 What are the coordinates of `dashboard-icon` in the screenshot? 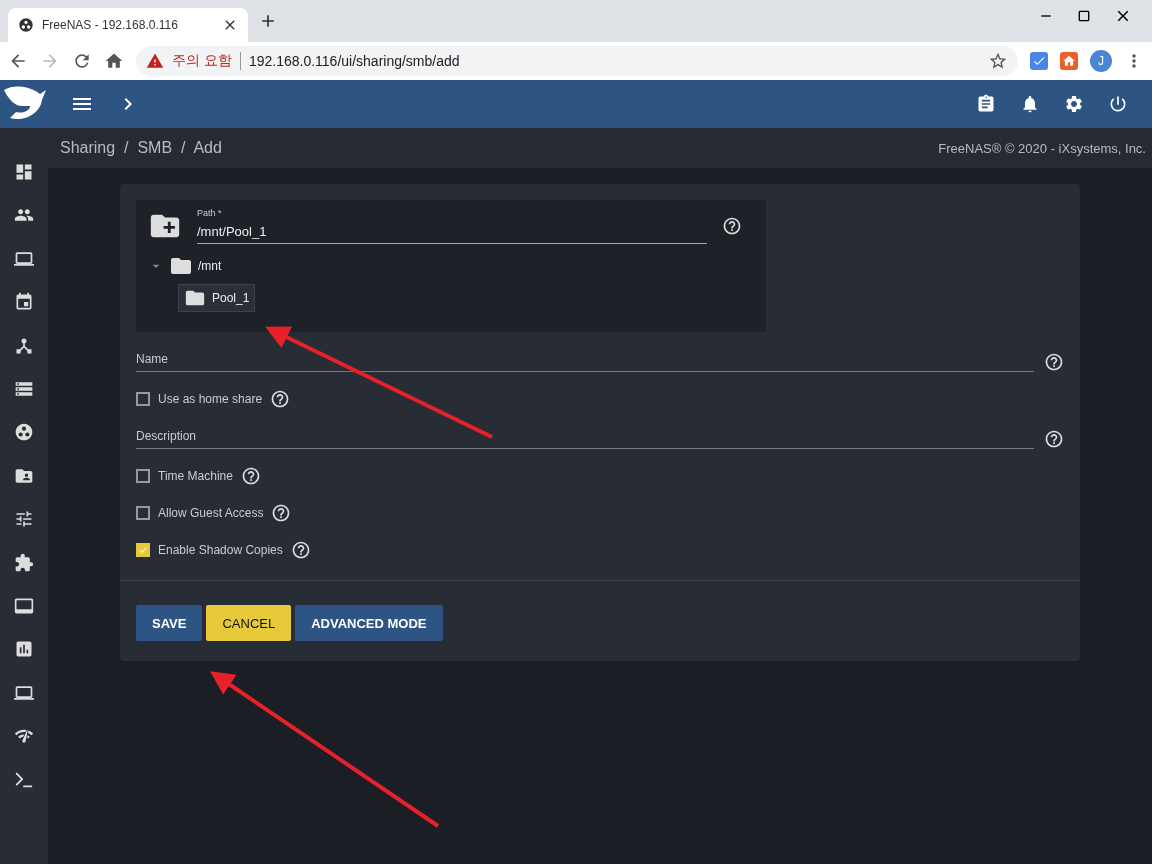 It's located at (24, 172).